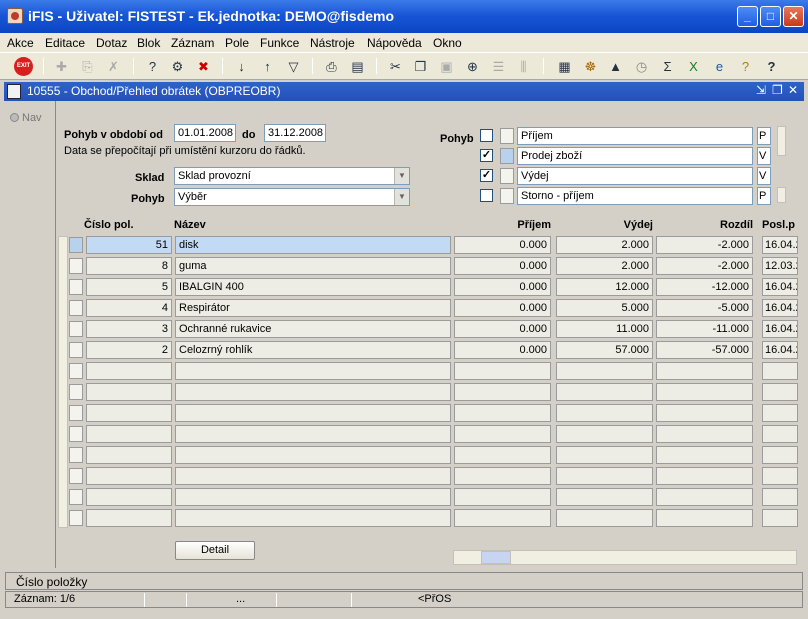  I want to click on table-vertical-scrollbar, so click(63, 382).